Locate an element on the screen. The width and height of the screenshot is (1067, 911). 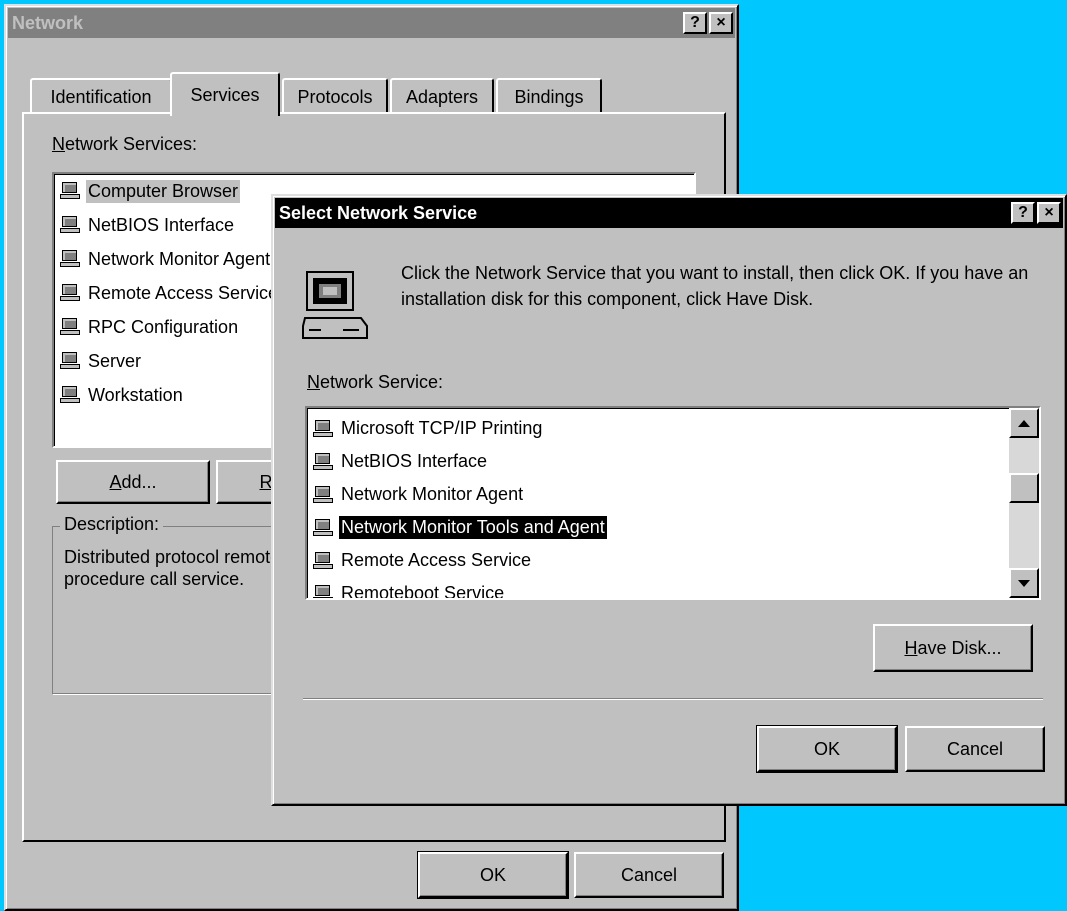
dialog-separator is located at coordinates (673, 699).